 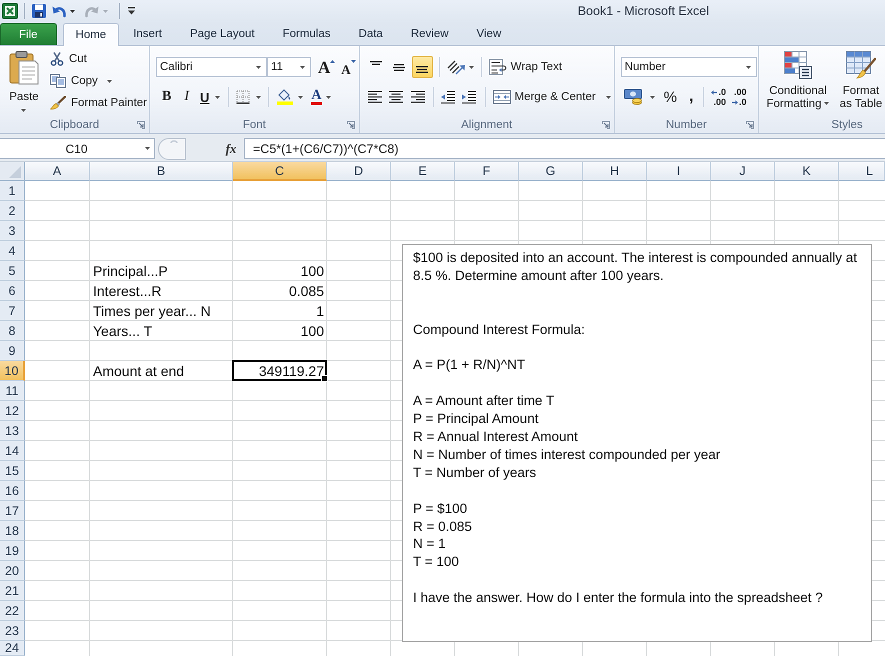 I want to click on text-line: N = Number of times interest compounded per year, so click(x=567, y=455).